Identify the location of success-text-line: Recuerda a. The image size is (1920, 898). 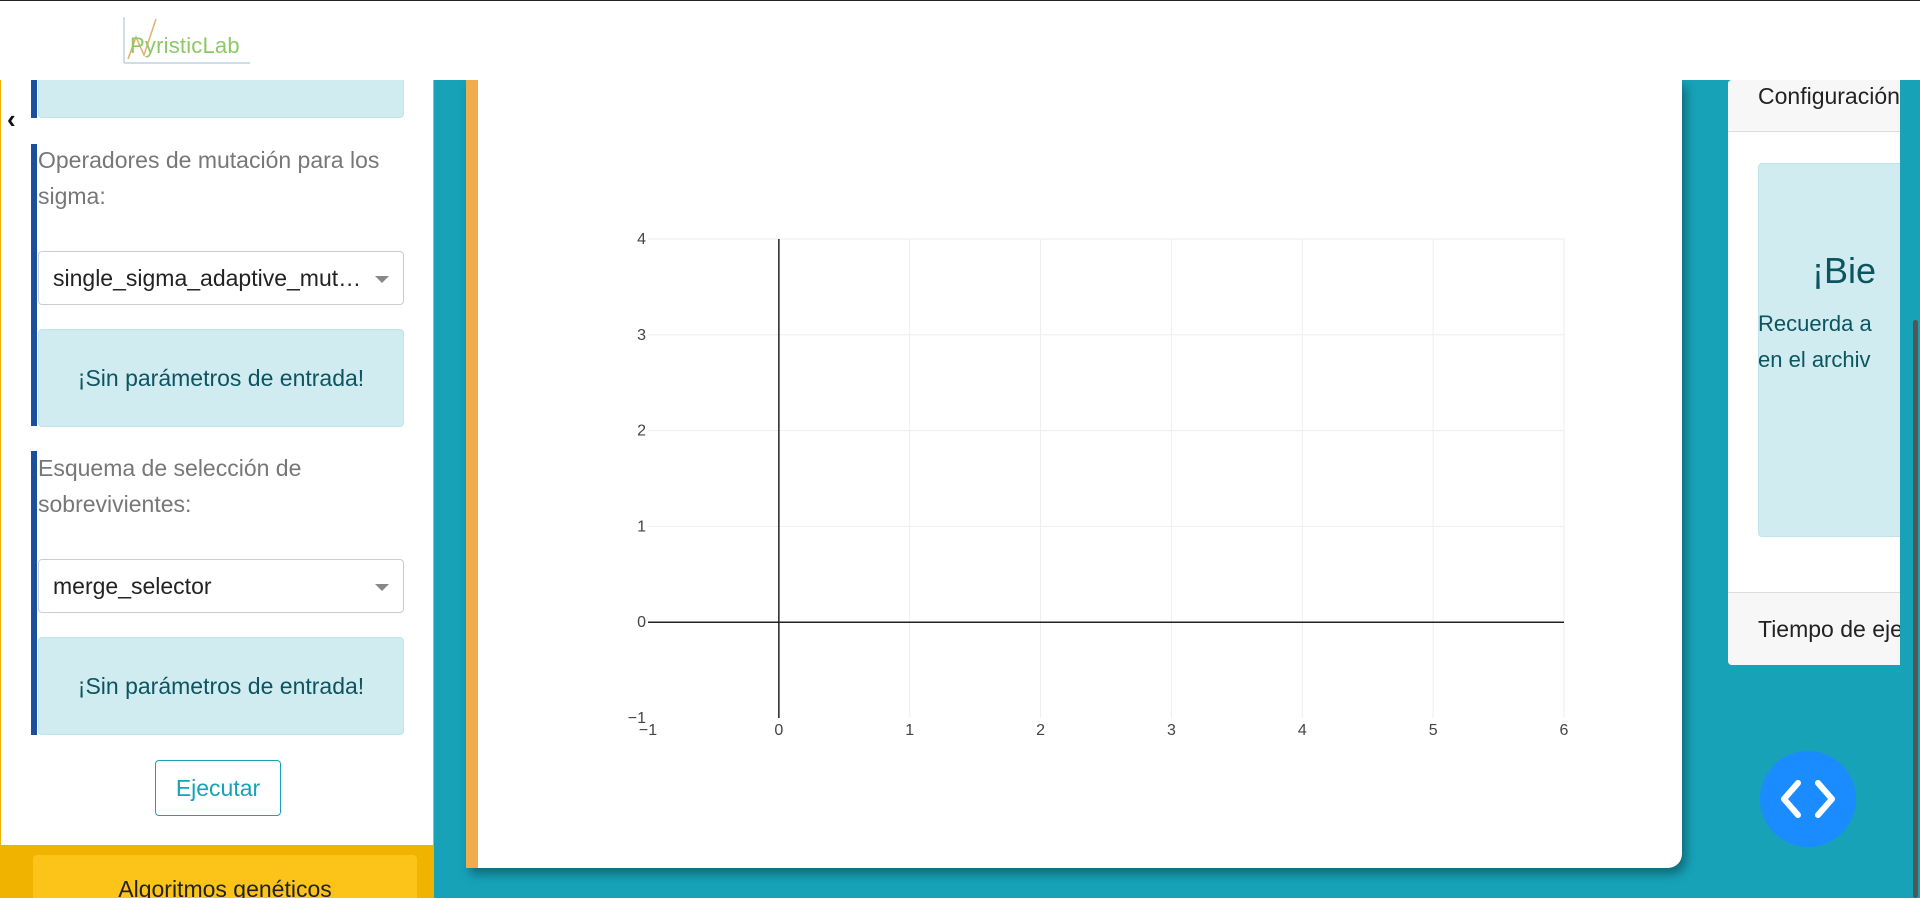
(1815, 323).